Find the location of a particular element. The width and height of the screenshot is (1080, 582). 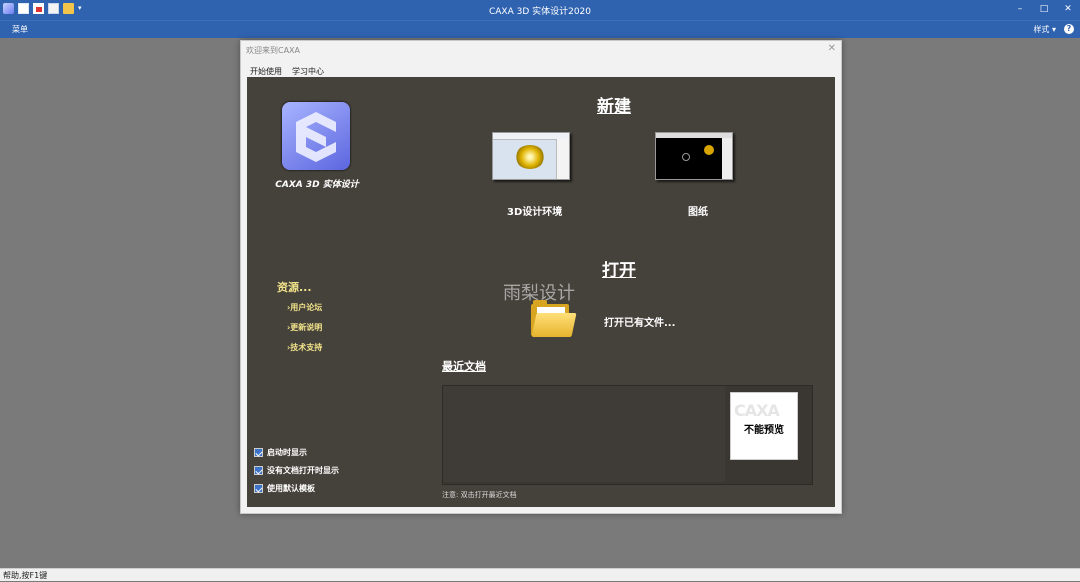

startup-options: 启动时显示 没有文档打开时显示 使用默认模板 is located at coordinates (296, 474).